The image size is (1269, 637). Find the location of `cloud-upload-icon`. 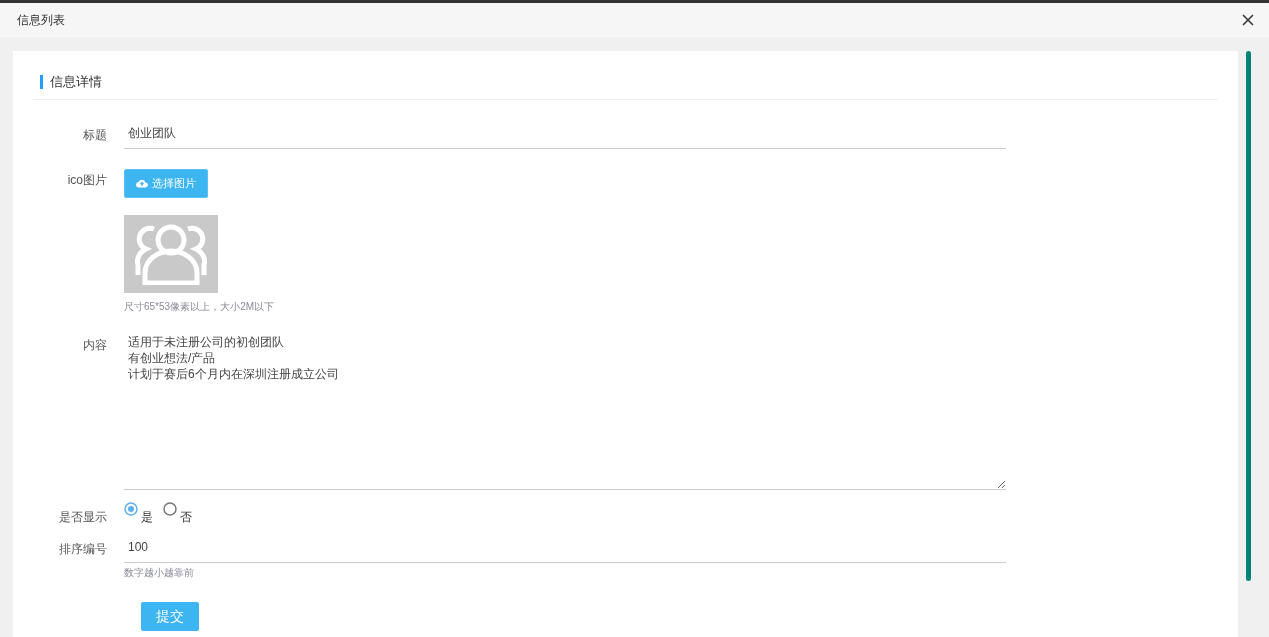

cloud-upload-icon is located at coordinates (142, 183).